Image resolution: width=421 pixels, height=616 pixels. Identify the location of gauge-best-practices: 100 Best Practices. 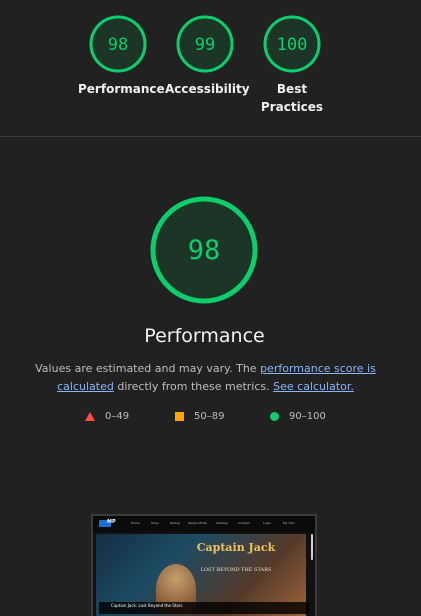
(292, 65).